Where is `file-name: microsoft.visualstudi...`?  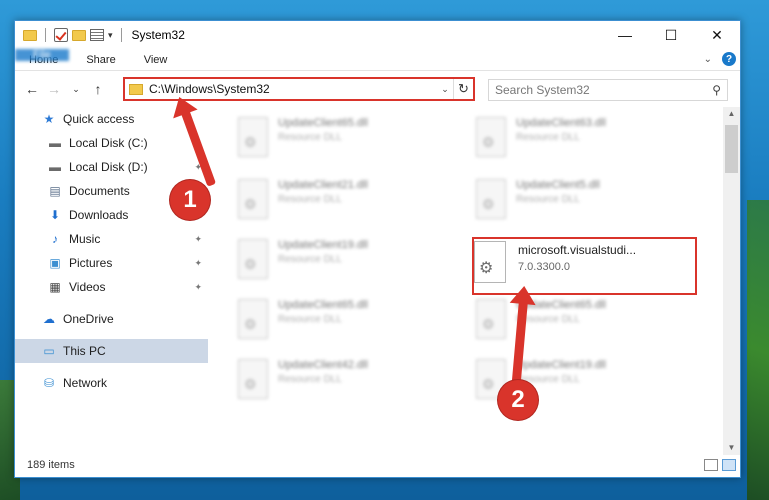
file-name: microsoft.visualstudi... is located at coordinates (577, 250).